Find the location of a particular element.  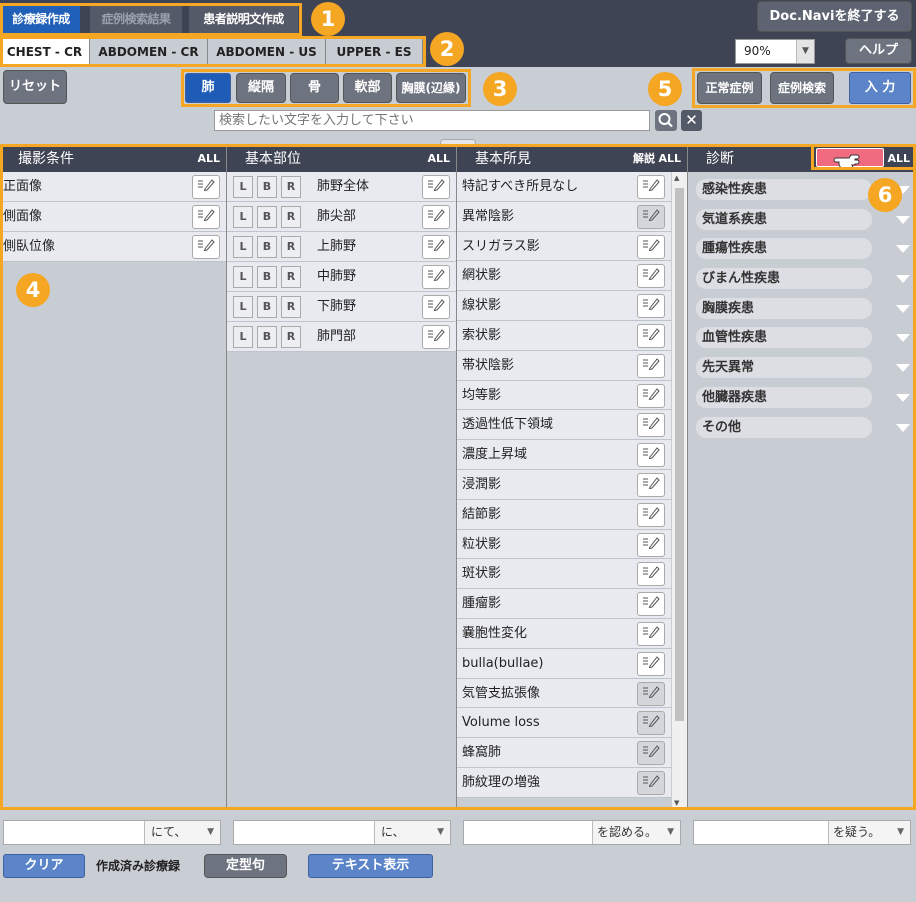

list-item: 正面像 is located at coordinates (113, 187).